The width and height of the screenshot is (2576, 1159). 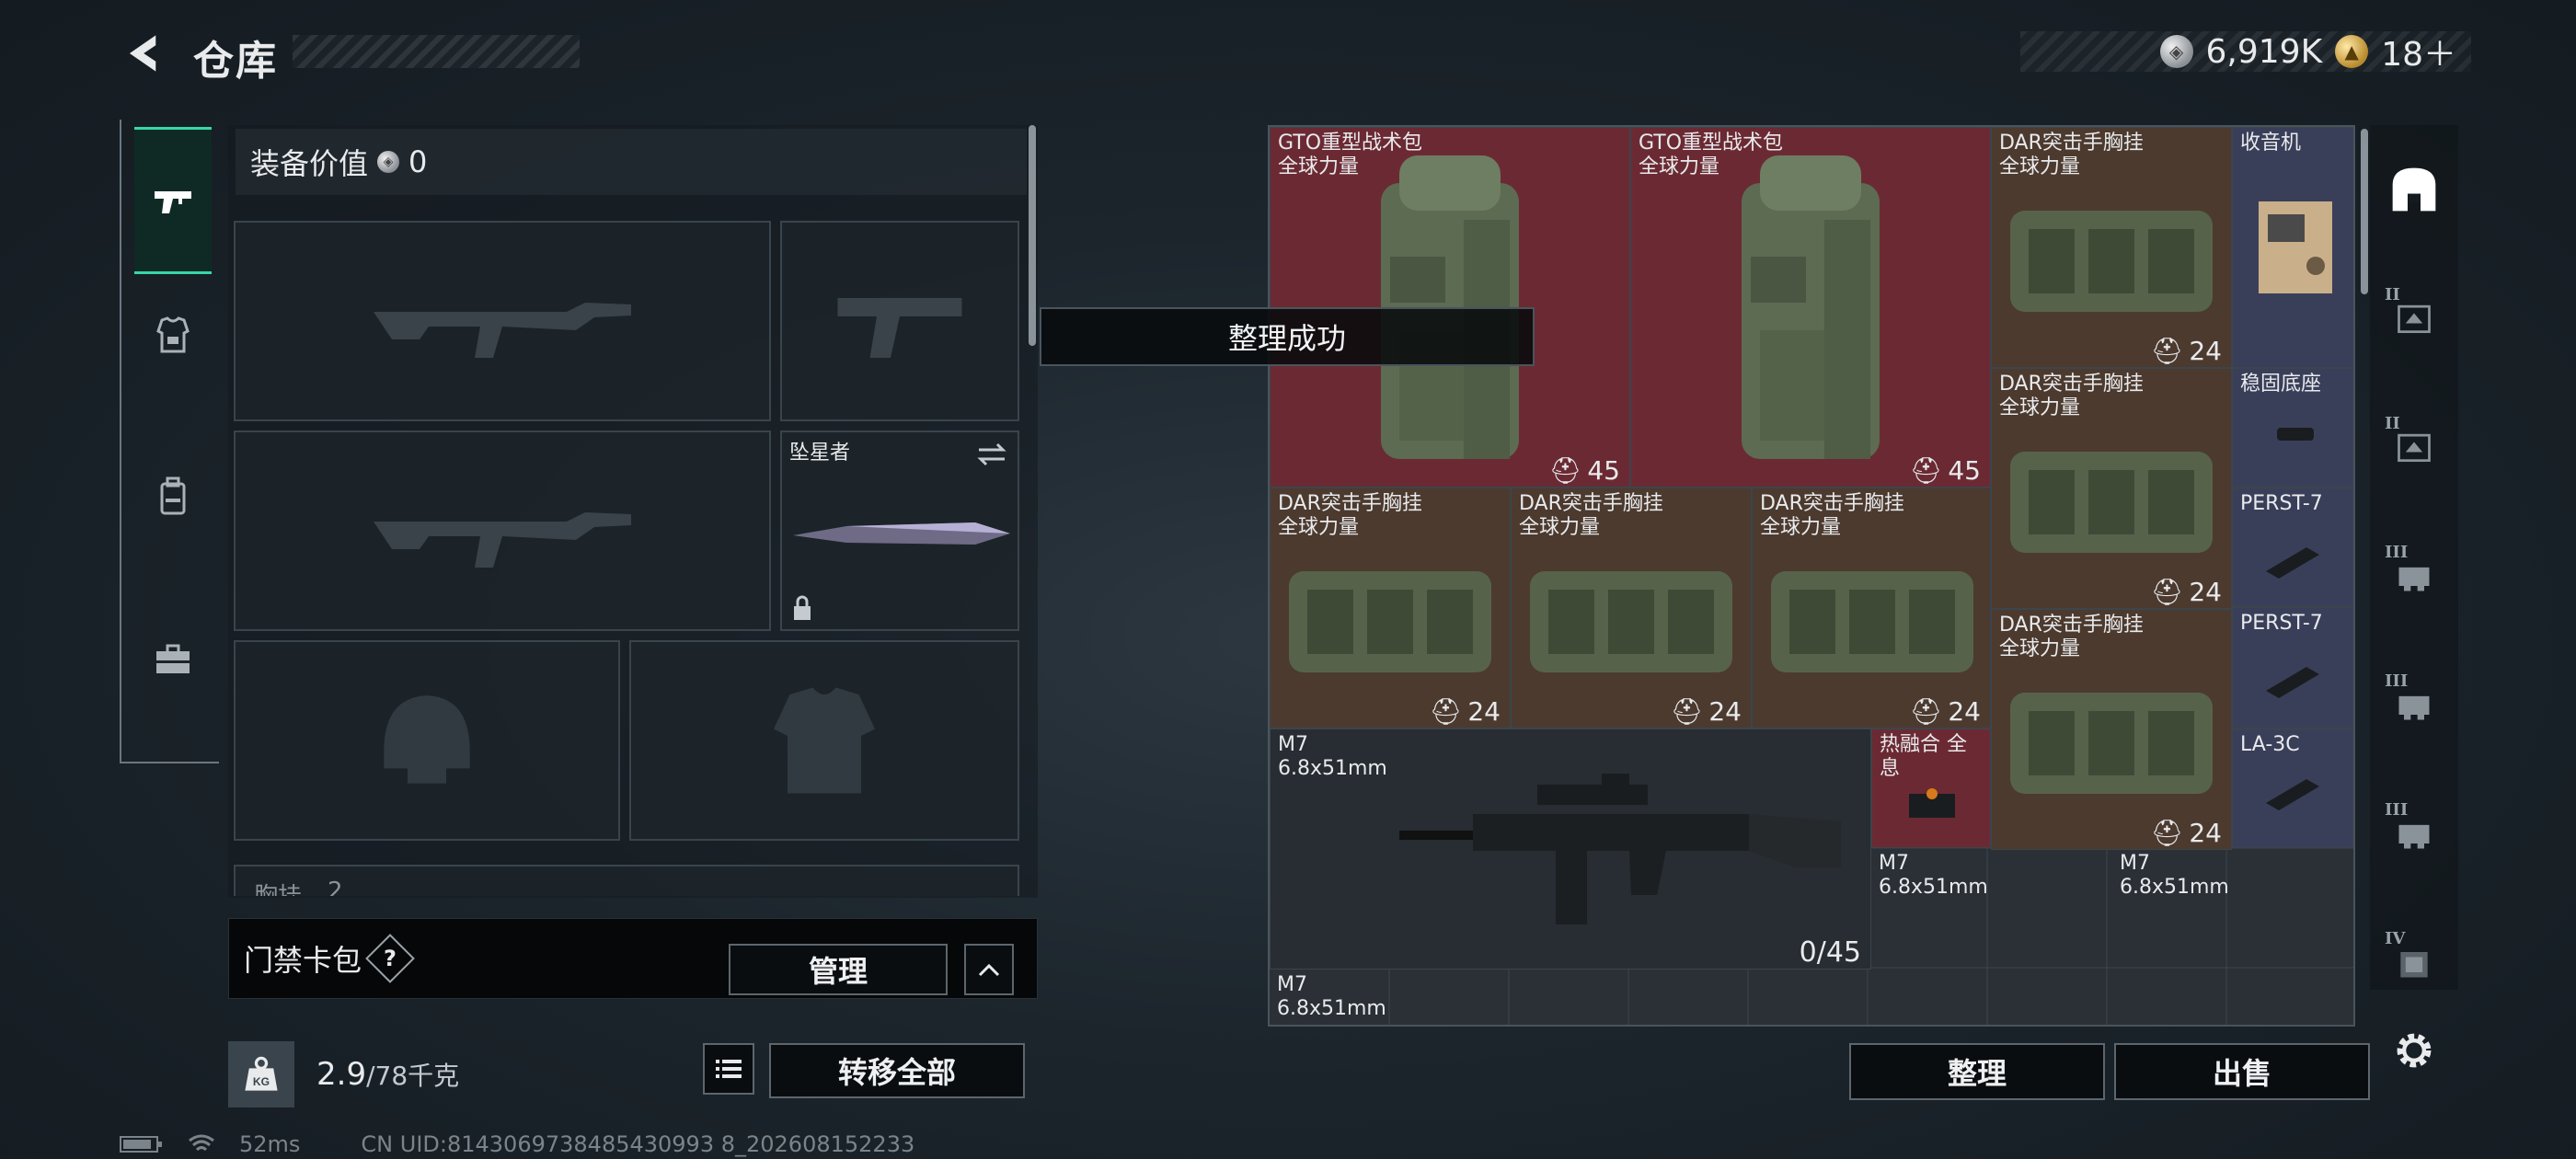 What do you see at coordinates (2295, 433) in the screenshot?
I see `bipod-image` at bounding box center [2295, 433].